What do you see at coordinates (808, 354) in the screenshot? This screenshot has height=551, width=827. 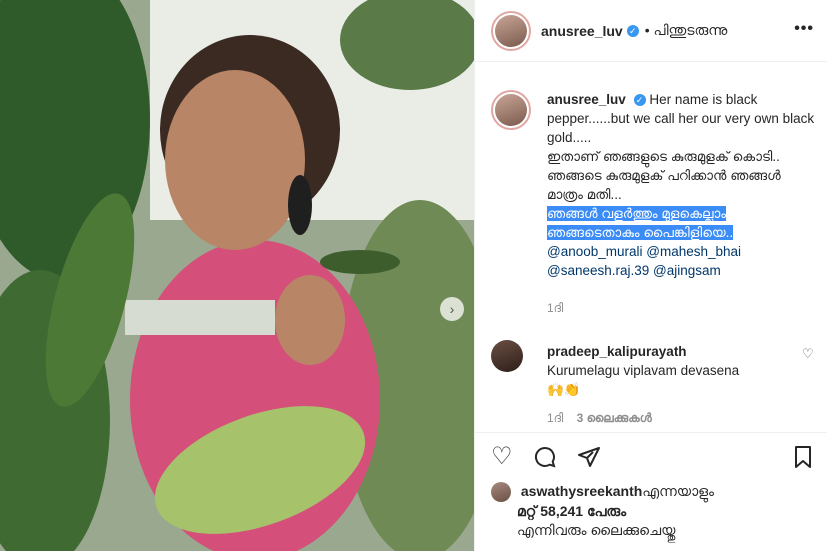 I see `comment-like-heart-icon: ♡` at bounding box center [808, 354].